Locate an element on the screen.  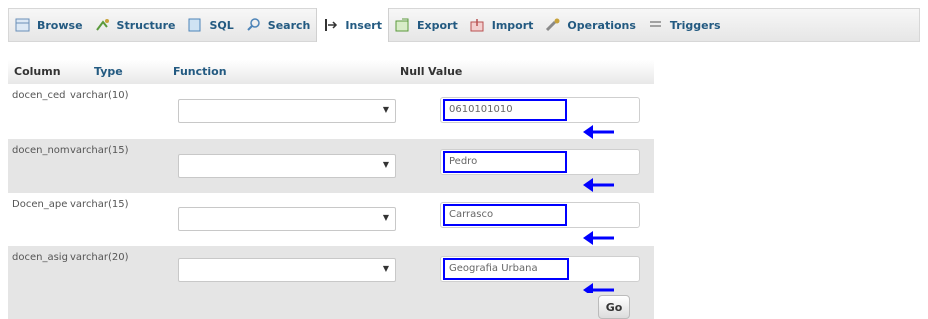
tab-import: Import is located at coordinates (502, 25).